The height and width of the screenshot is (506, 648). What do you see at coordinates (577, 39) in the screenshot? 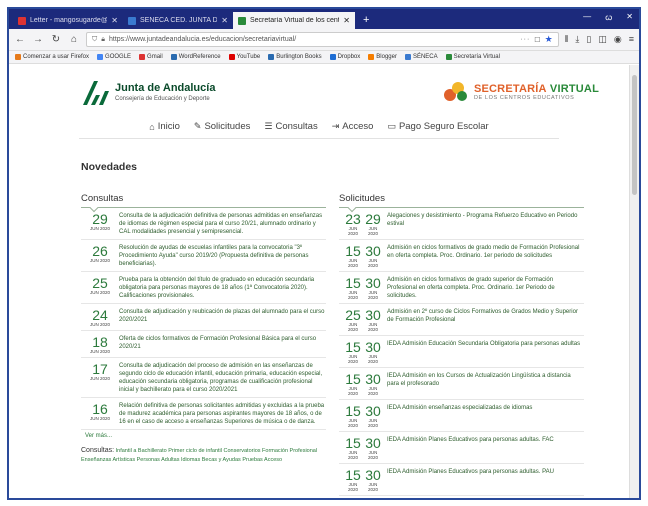
I see `download-icon: ⤓` at bounding box center [577, 39].